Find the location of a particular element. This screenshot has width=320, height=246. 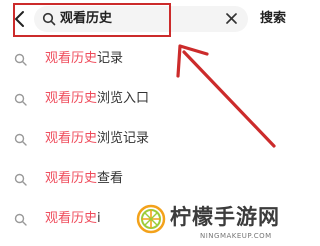

back-button is located at coordinates (20, 19).